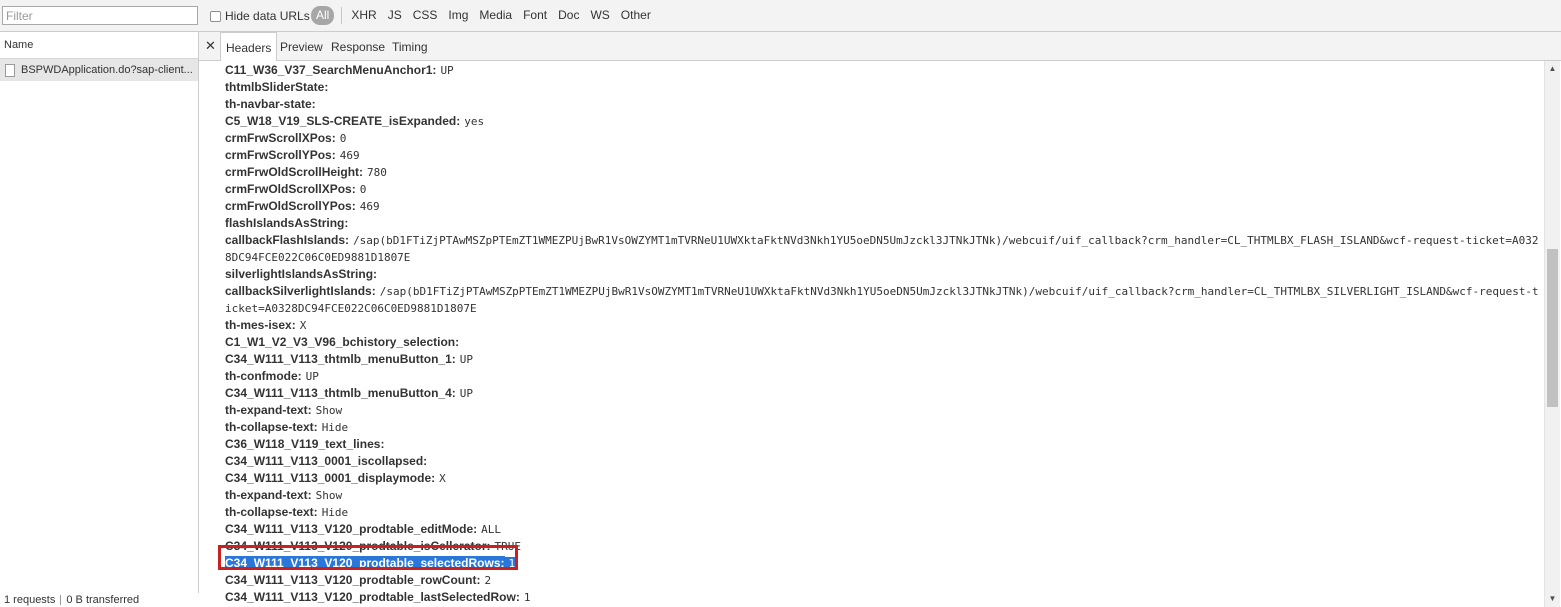 Image resolution: width=1561 pixels, height=607 pixels. What do you see at coordinates (287, 240) in the screenshot?
I see `form-data-key: callbackFlashIslands:` at bounding box center [287, 240].